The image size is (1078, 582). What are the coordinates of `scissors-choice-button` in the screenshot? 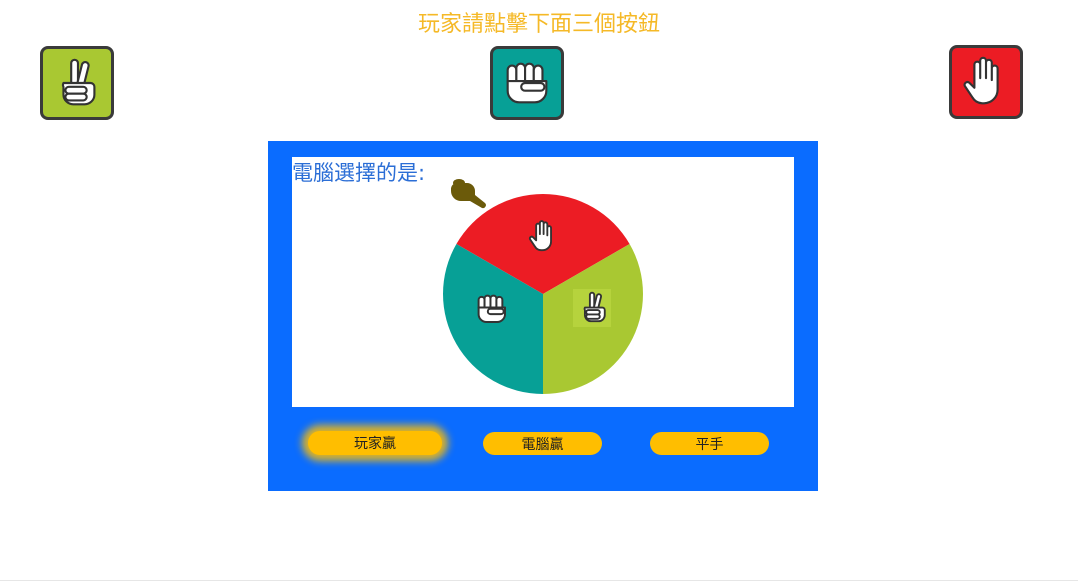 It's located at (77, 83).